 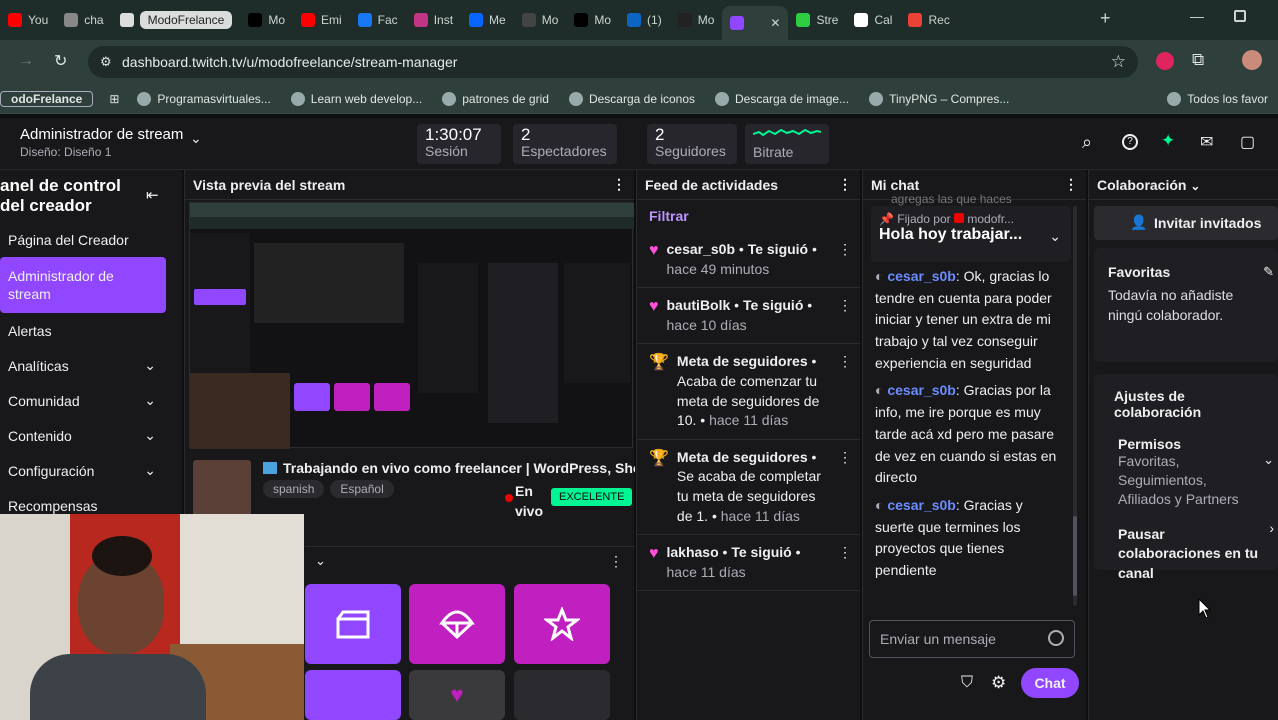 I want to click on prediction-action-tile, so click(x=457, y=624).